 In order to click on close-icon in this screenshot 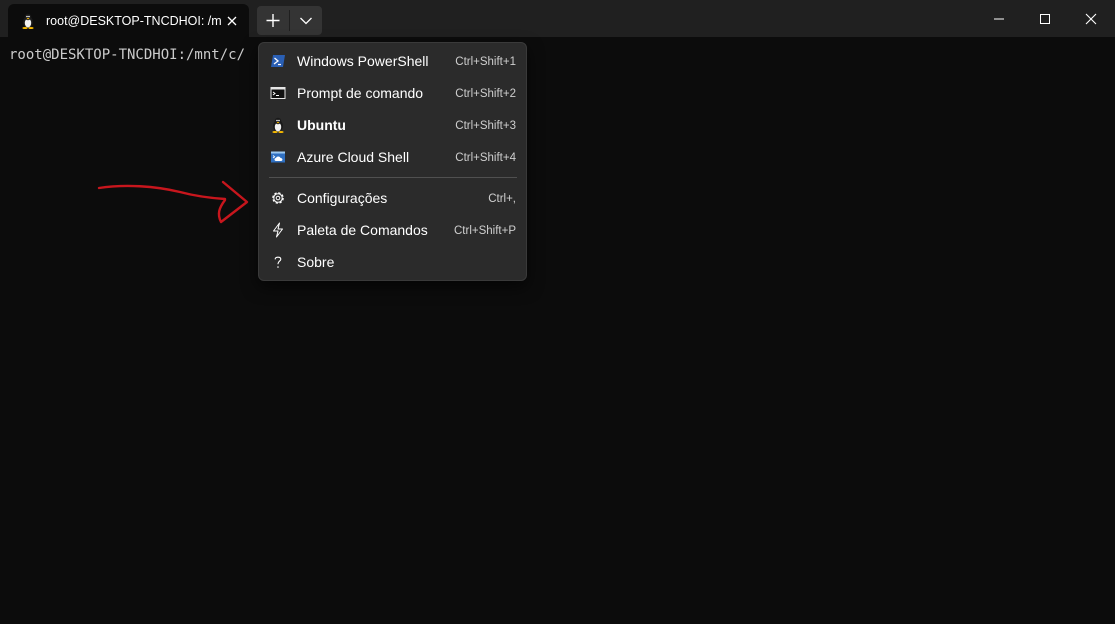, I will do `click(1091, 19)`.